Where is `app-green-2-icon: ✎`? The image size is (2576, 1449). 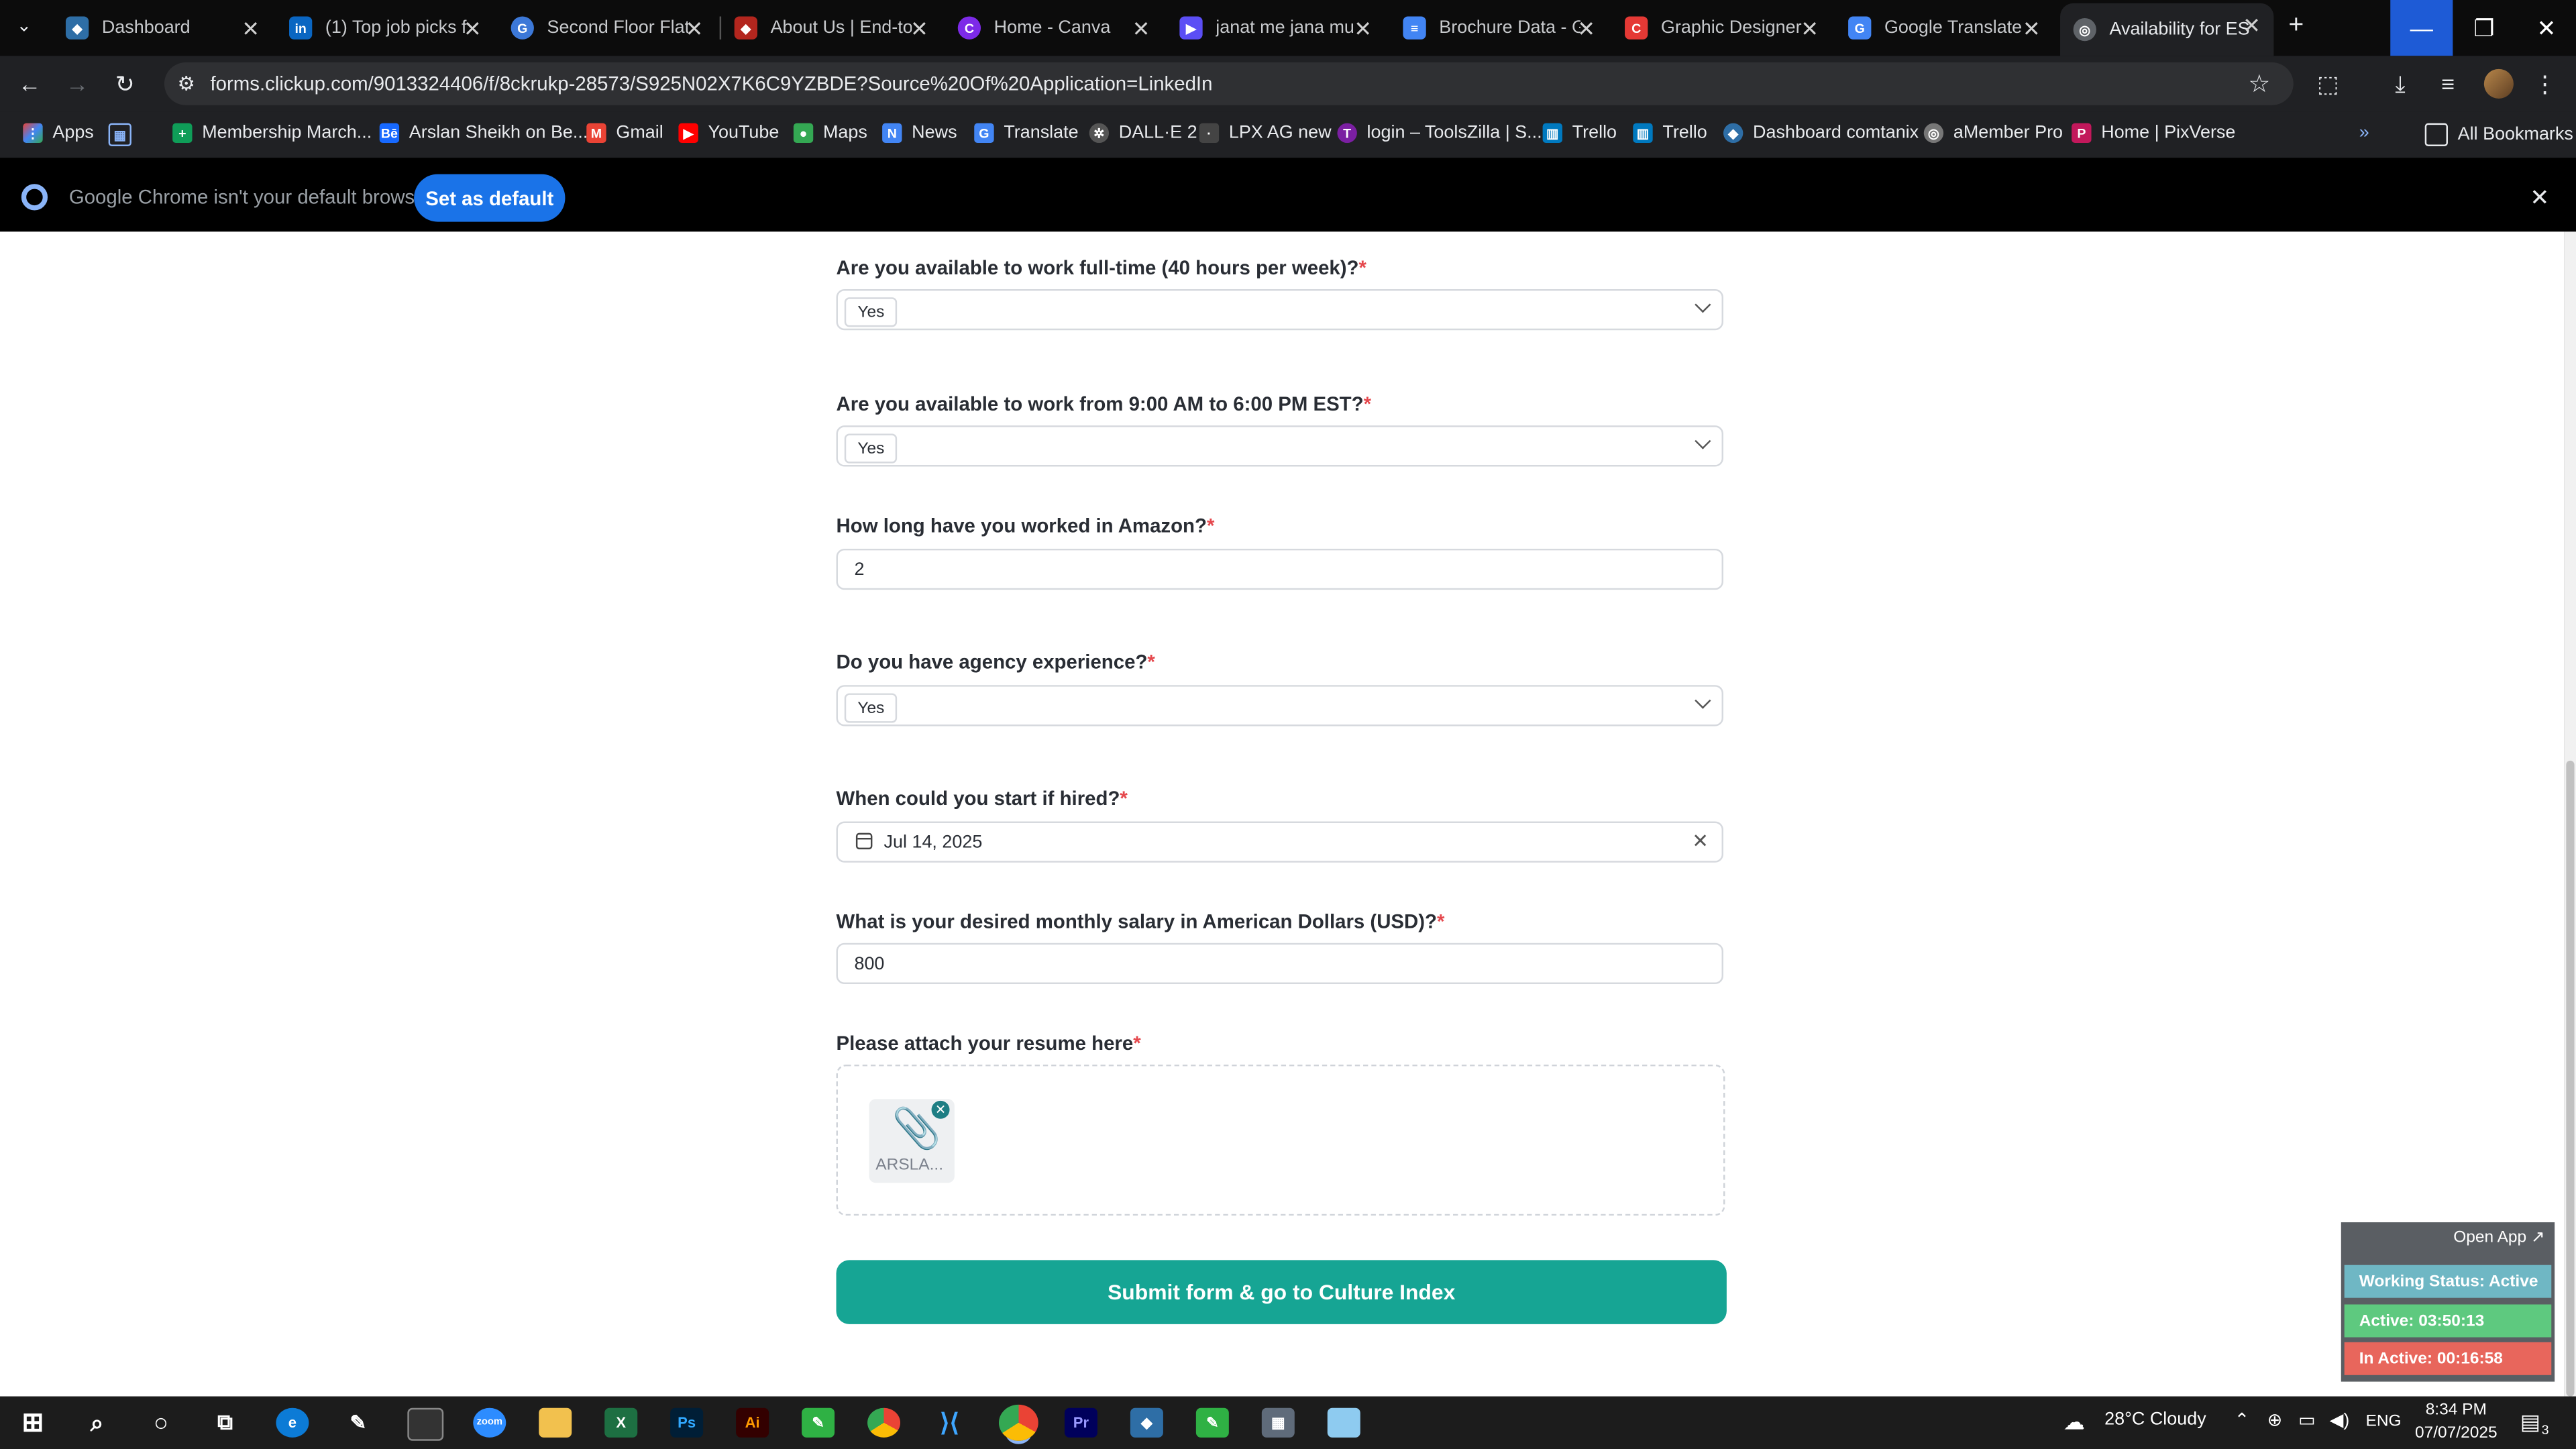 app-green-2-icon: ✎ is located at coordinates (1212, 1422).